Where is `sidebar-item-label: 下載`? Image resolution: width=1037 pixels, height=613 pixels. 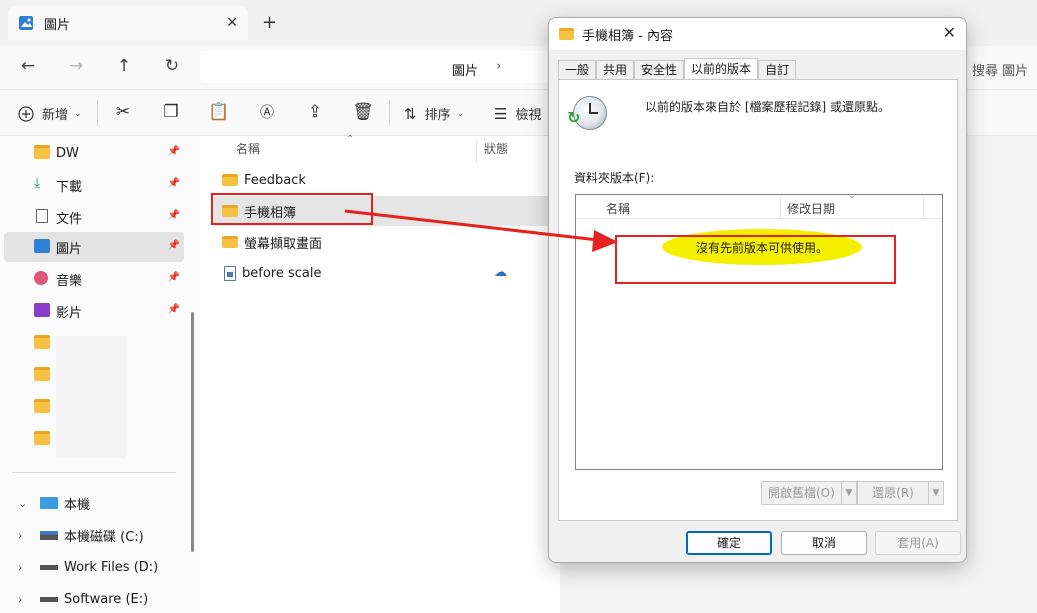
sidebar-item-label: 下載 is located at coordinates (69, 187).